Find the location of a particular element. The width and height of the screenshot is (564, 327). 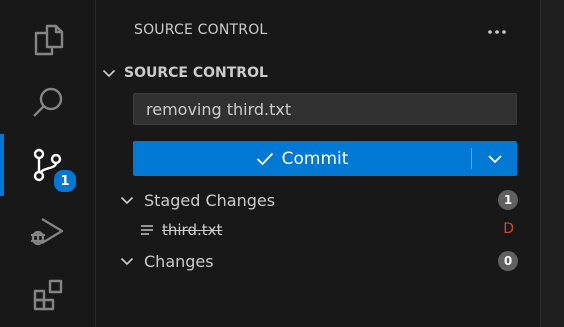

search-icon is located at coordinates (48, 102).